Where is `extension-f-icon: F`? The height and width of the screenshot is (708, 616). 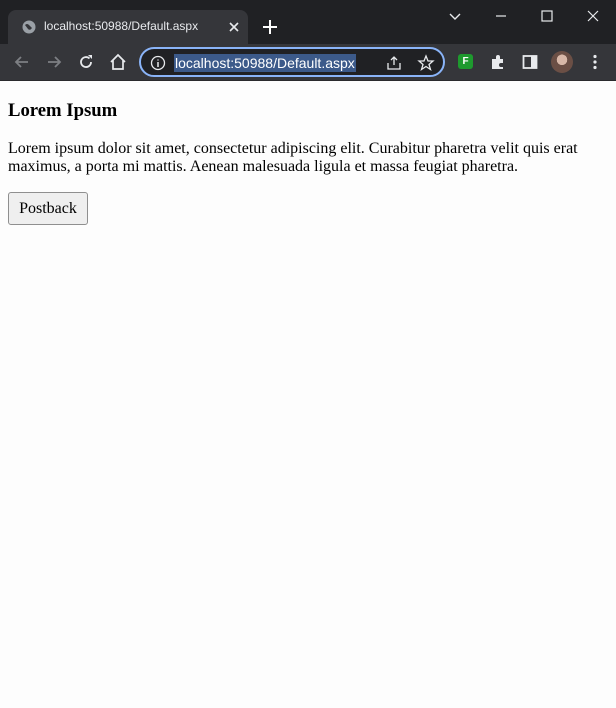
extension-f-icon: F is located at coordinates (465, 61).